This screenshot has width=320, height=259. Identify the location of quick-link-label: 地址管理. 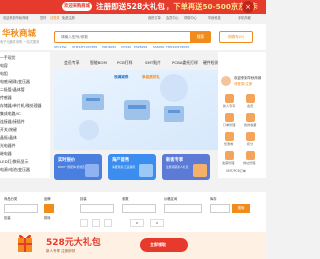
(249, 163).